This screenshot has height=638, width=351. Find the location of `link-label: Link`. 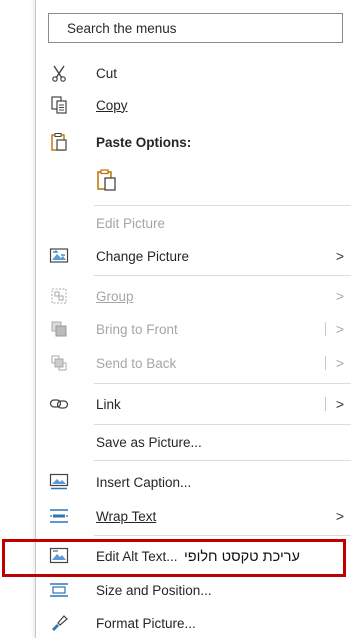

link-label: Link is located at coordinates (108, 404).